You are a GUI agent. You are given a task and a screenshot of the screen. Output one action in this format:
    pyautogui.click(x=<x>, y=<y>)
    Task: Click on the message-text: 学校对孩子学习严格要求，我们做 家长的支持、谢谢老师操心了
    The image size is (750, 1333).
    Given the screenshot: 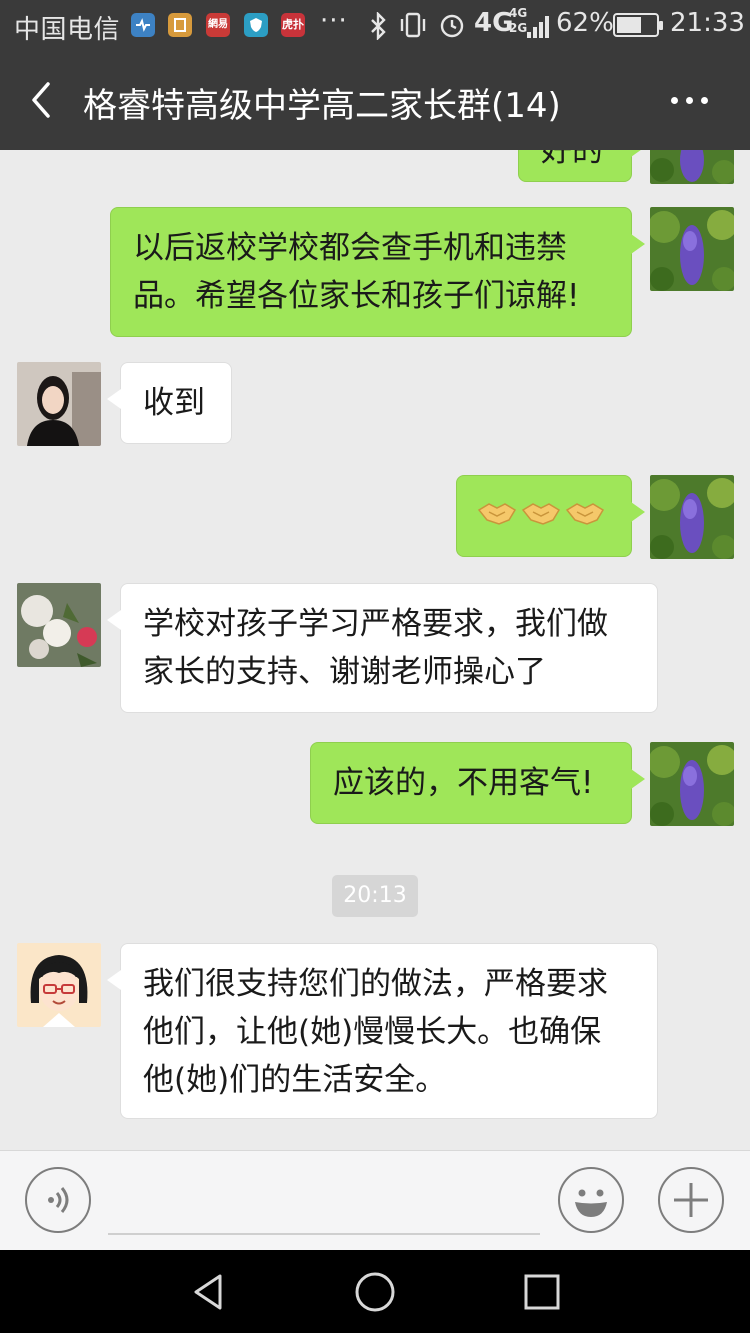 What is the action you would take?
    pyautogui.click(x=375, y=648)
    